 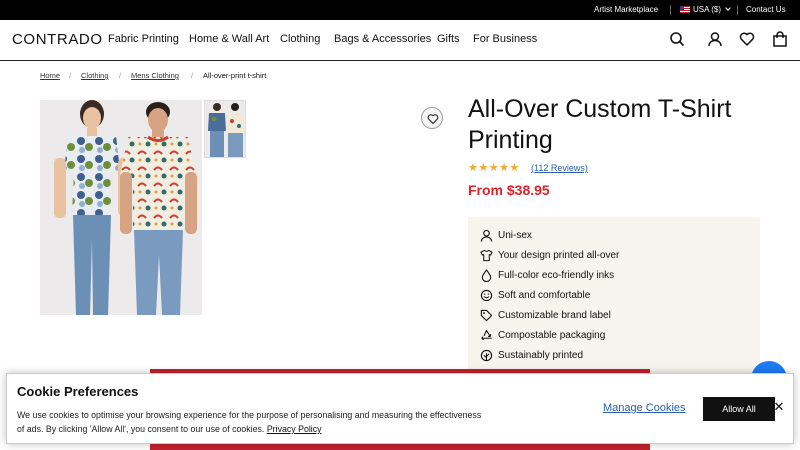 I want to click on privacy-policy-link: Privacy Policy, so click(x=294, y=429).